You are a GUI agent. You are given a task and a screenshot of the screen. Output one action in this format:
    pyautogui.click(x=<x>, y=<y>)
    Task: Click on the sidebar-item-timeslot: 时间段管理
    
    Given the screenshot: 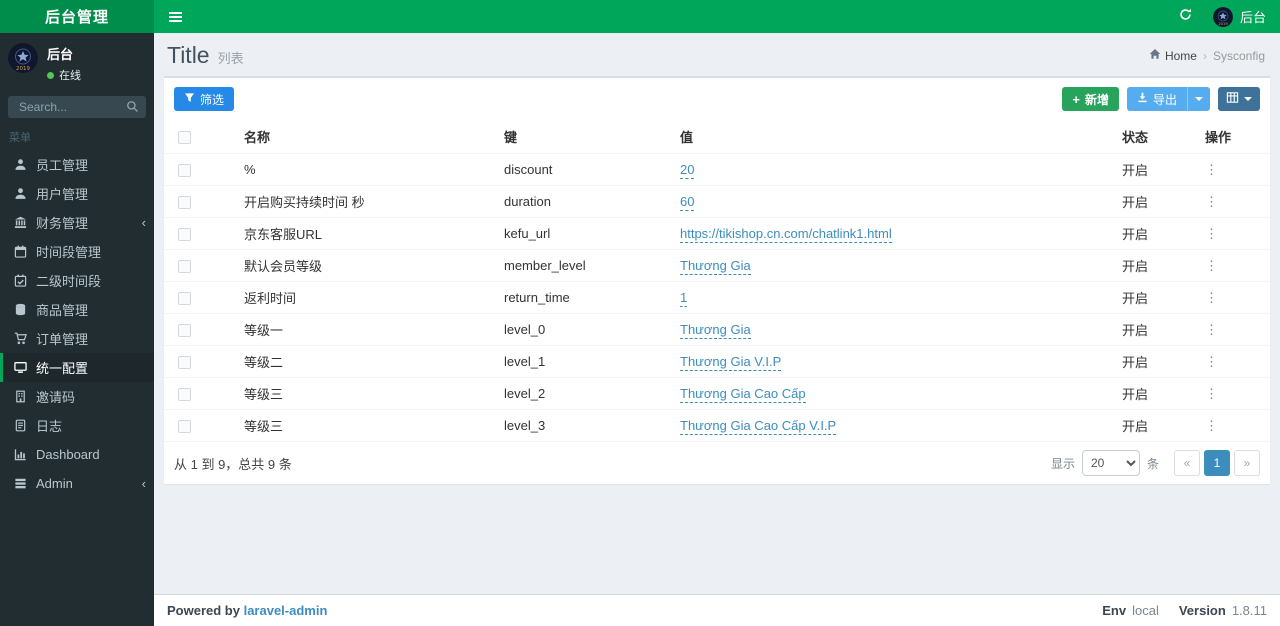 What is the action you would take?
    pyautogui.click(x=77, y=251)
    